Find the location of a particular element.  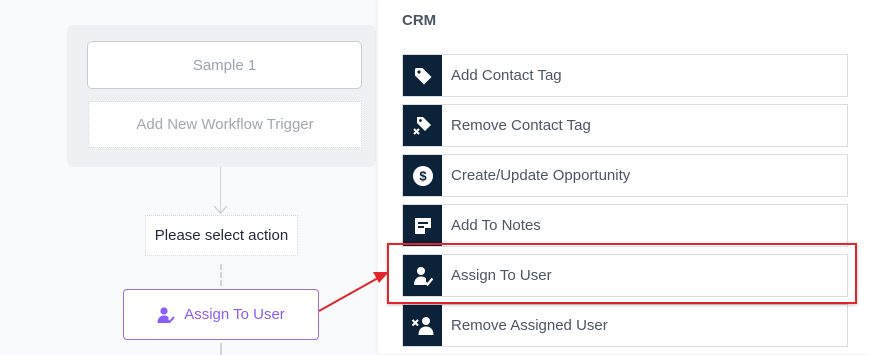

assign-node-label: Assign To User is located at coordinates (234, 314).